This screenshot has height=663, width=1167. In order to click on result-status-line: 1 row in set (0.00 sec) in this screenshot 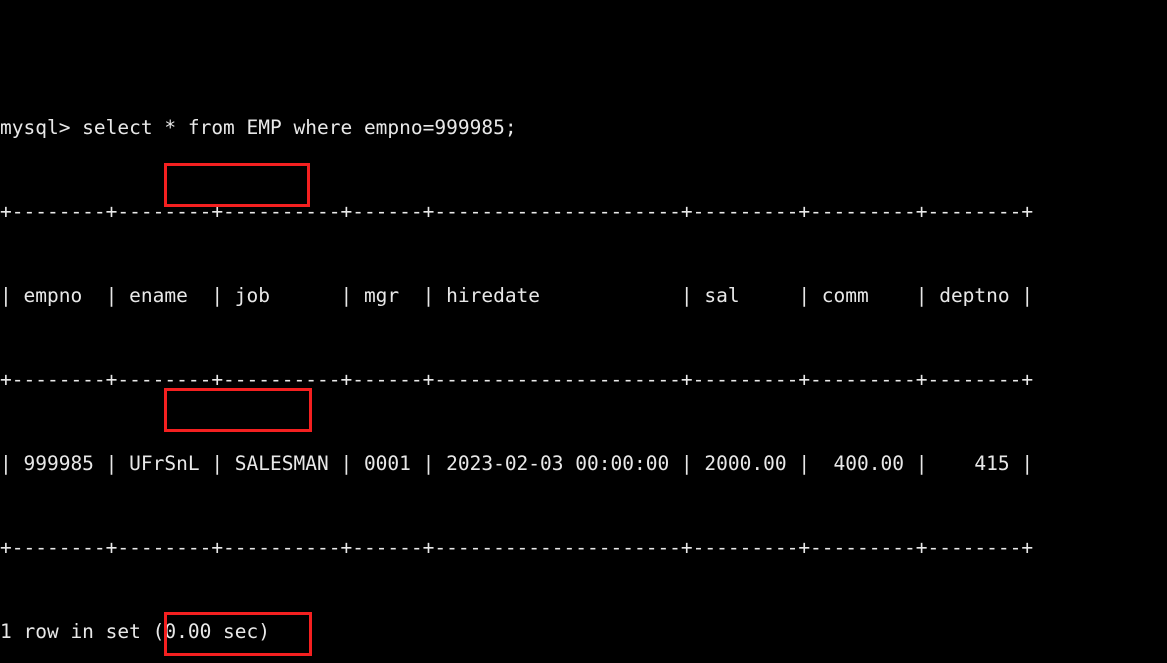, I will do `click(135, 631)`.